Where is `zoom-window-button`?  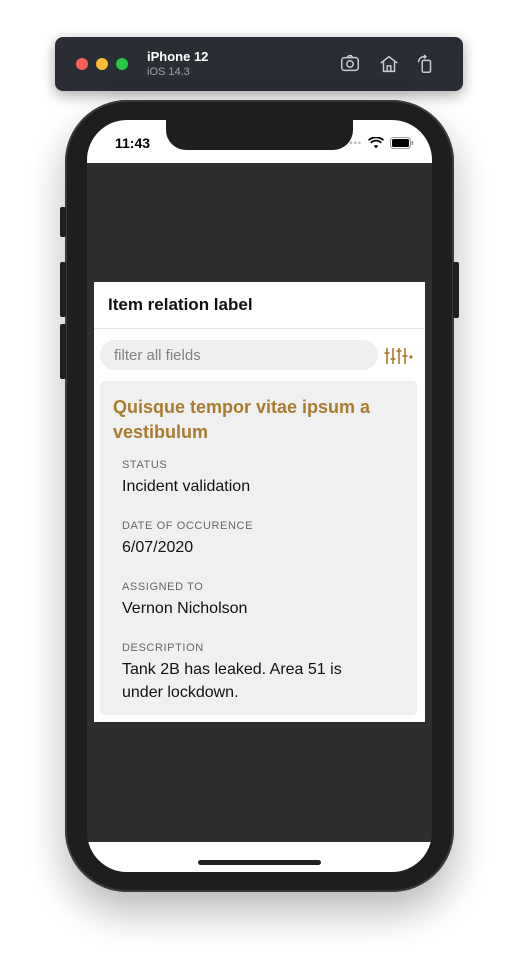 zoom-window-button is located at coordinates (122, 64).